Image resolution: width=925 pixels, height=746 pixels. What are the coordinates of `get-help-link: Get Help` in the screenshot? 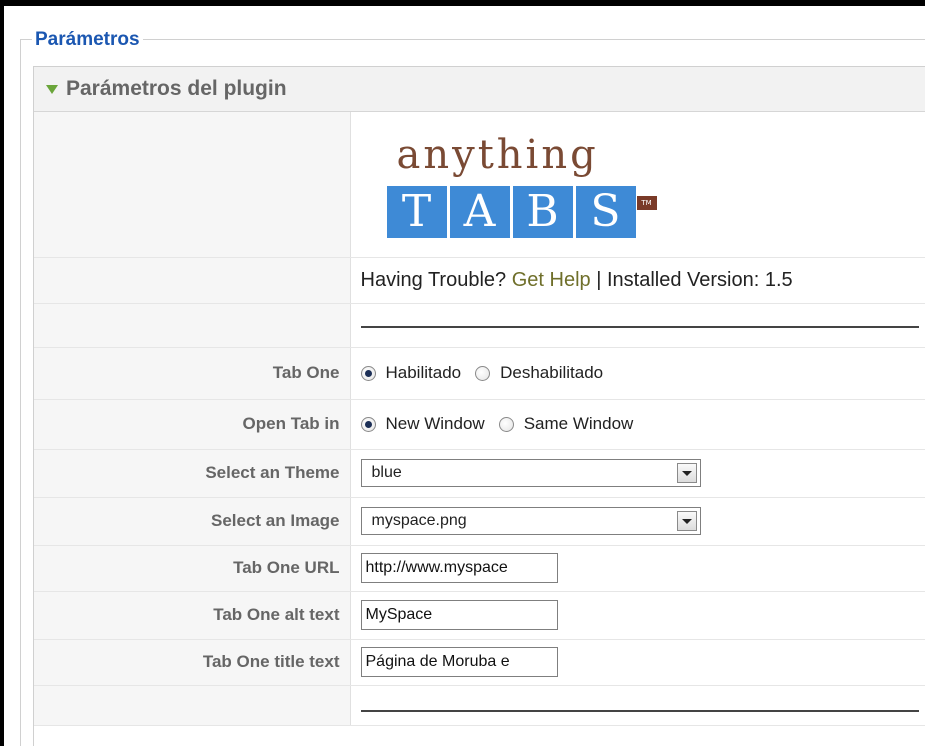 It's located at (551, 280).